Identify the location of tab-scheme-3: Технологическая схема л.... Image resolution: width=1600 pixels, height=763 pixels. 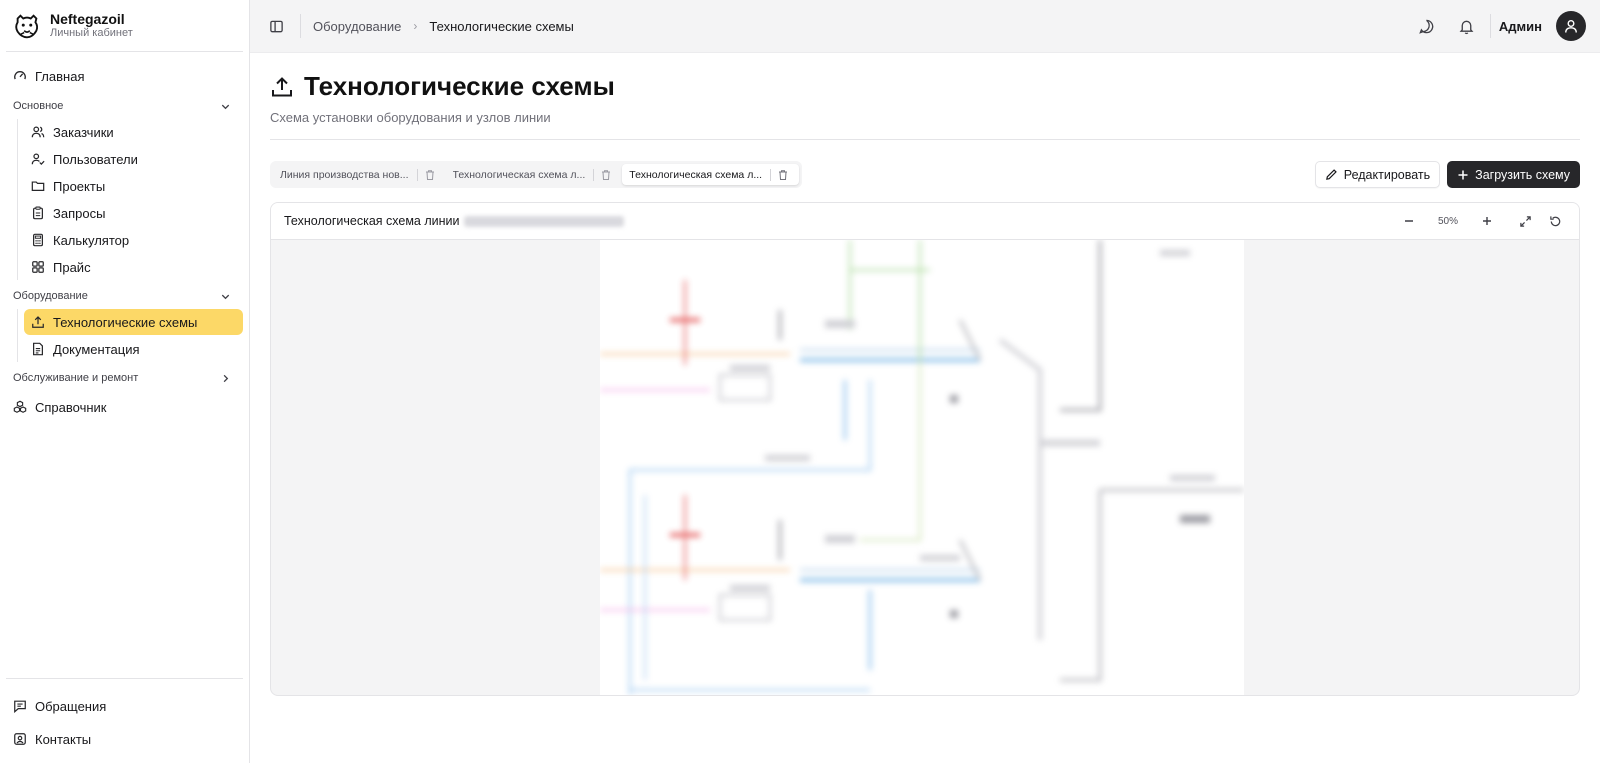
(711, 174).